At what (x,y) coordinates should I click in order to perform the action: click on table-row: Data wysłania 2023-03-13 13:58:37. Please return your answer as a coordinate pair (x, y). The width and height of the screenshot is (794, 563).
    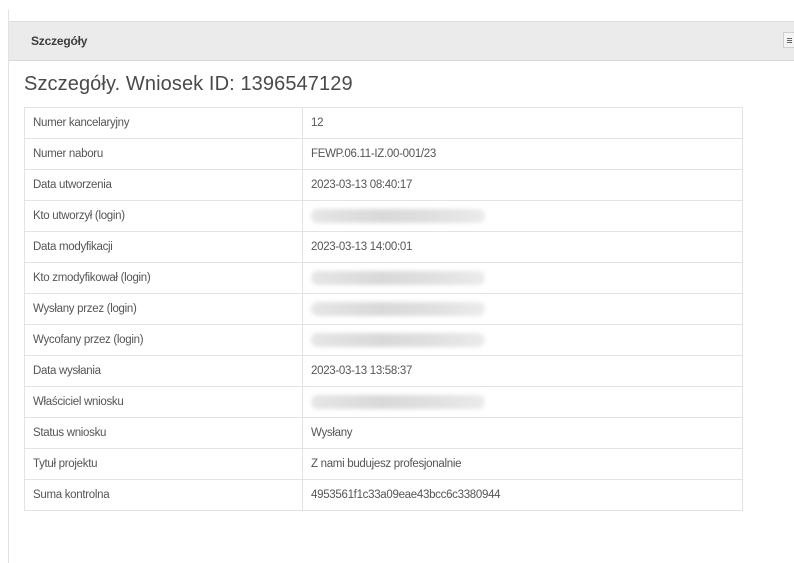
    Looking at the image, I should click on (383, 371).